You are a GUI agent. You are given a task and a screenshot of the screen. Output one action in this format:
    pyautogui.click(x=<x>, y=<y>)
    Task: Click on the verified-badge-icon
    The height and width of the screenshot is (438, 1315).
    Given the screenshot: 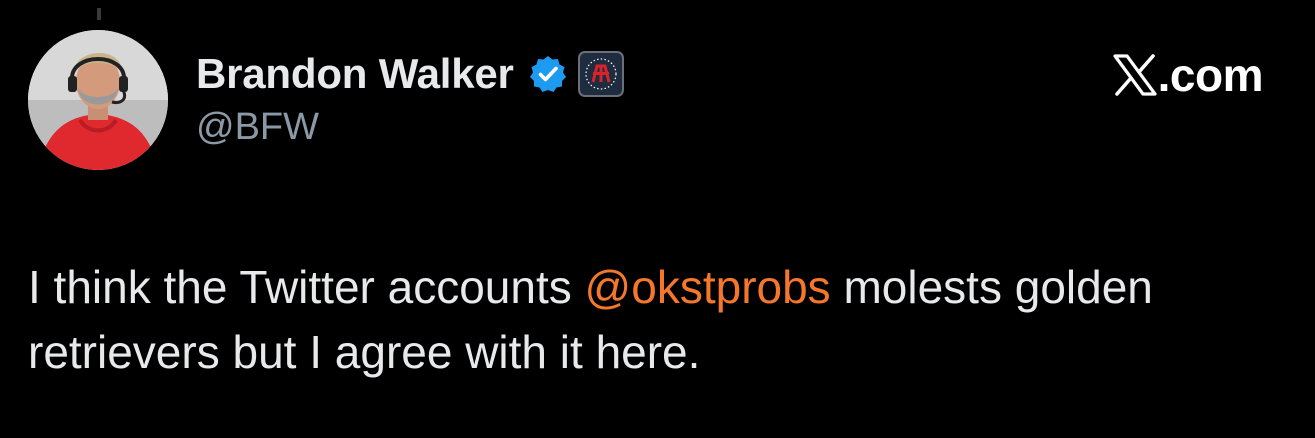 What is the action you would take?
    pyautogui.click(x=548, y=74)
    